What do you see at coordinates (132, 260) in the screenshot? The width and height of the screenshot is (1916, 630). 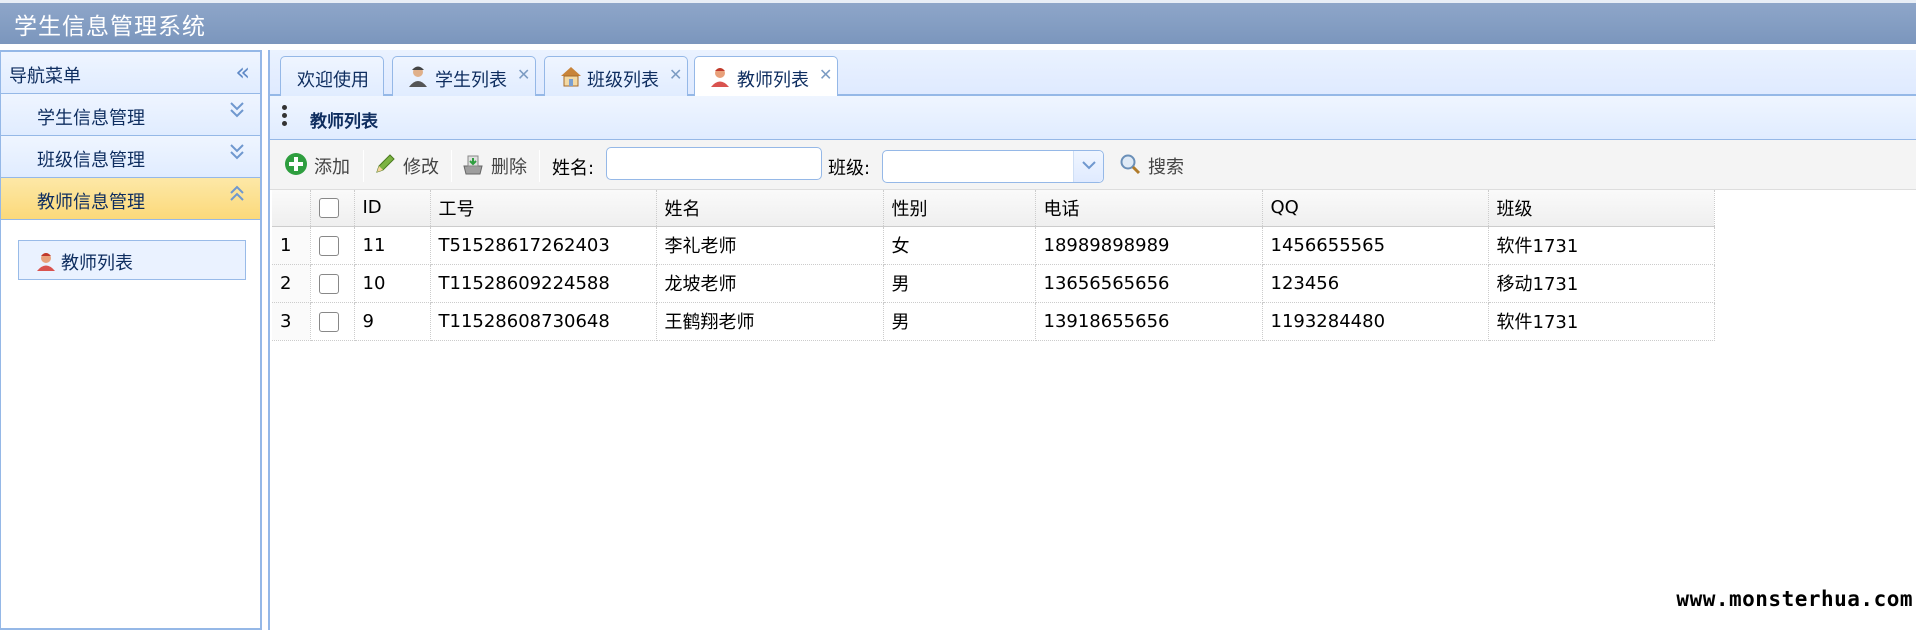 I see `sidebar-item-teacher-list: 教师列表` at bounding box center [132, 260].